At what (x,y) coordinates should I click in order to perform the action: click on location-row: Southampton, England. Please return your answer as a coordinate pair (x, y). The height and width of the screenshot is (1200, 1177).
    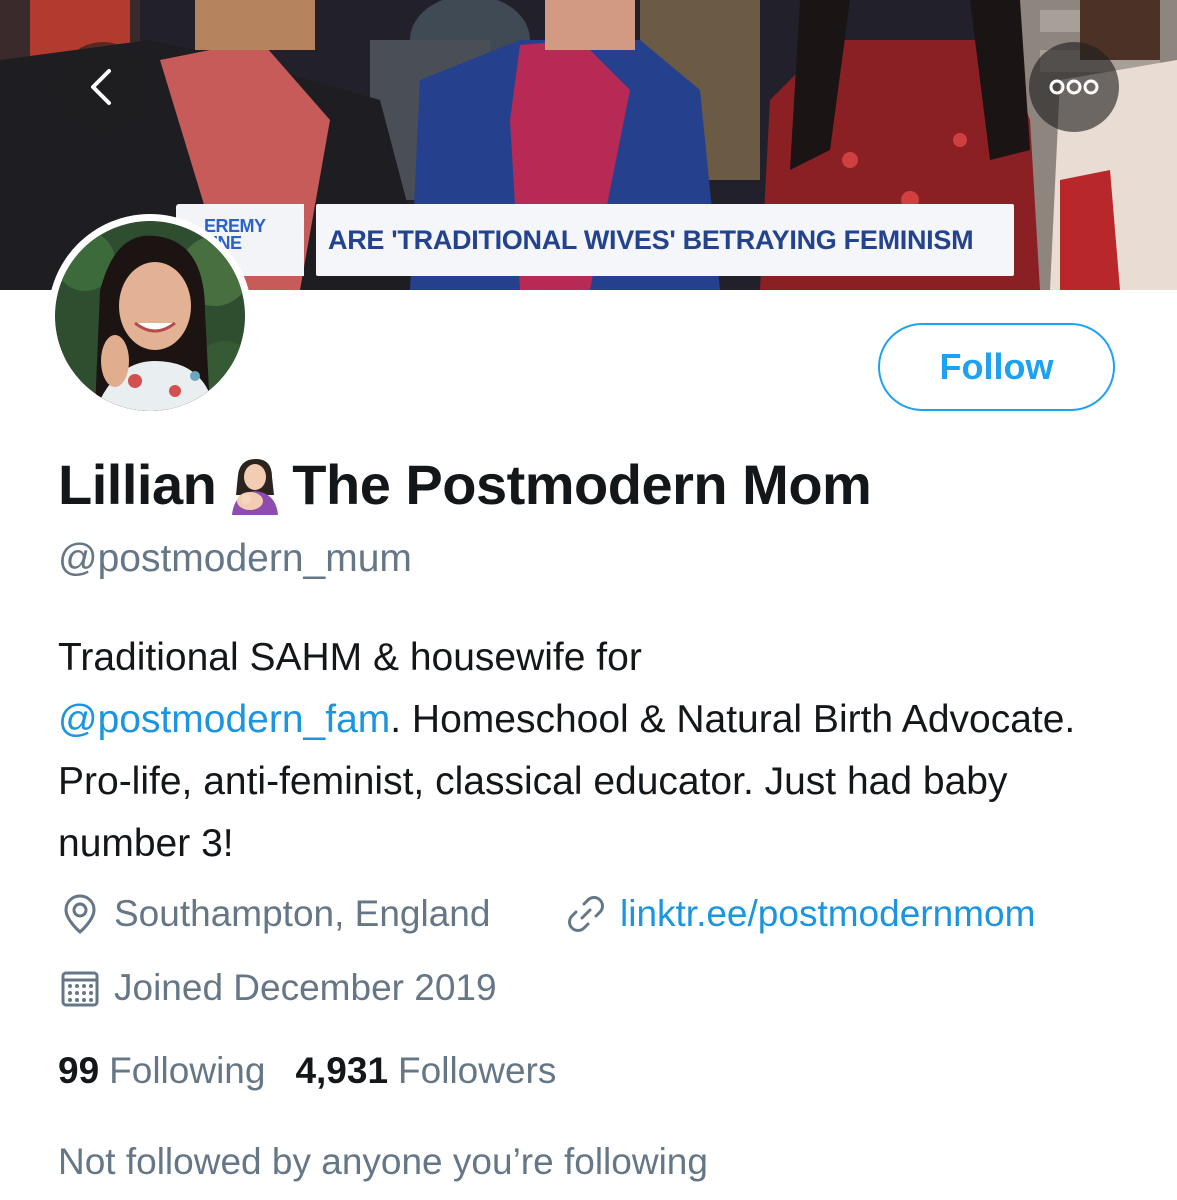
    Looking at the image, I should click on (274, 914).